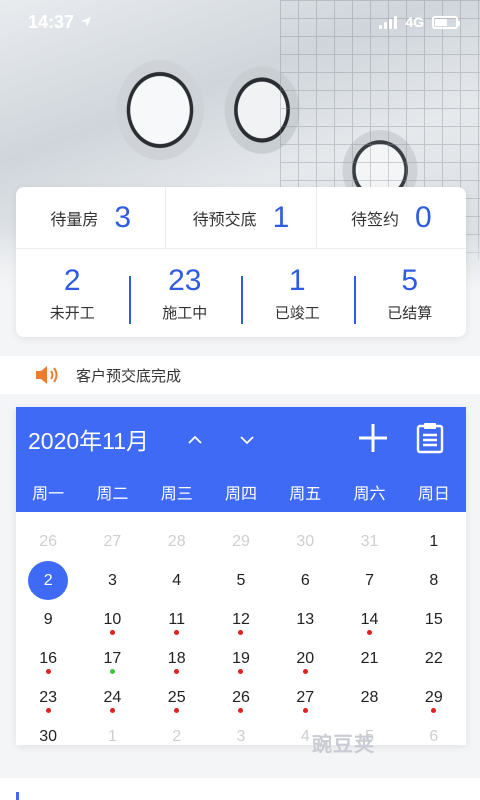 Image resolution: width=480 pixels, height=800 pixels. Describe the element at coordinates (369, 619) in the screenshot. I see `calendar-day: 14` at that location.